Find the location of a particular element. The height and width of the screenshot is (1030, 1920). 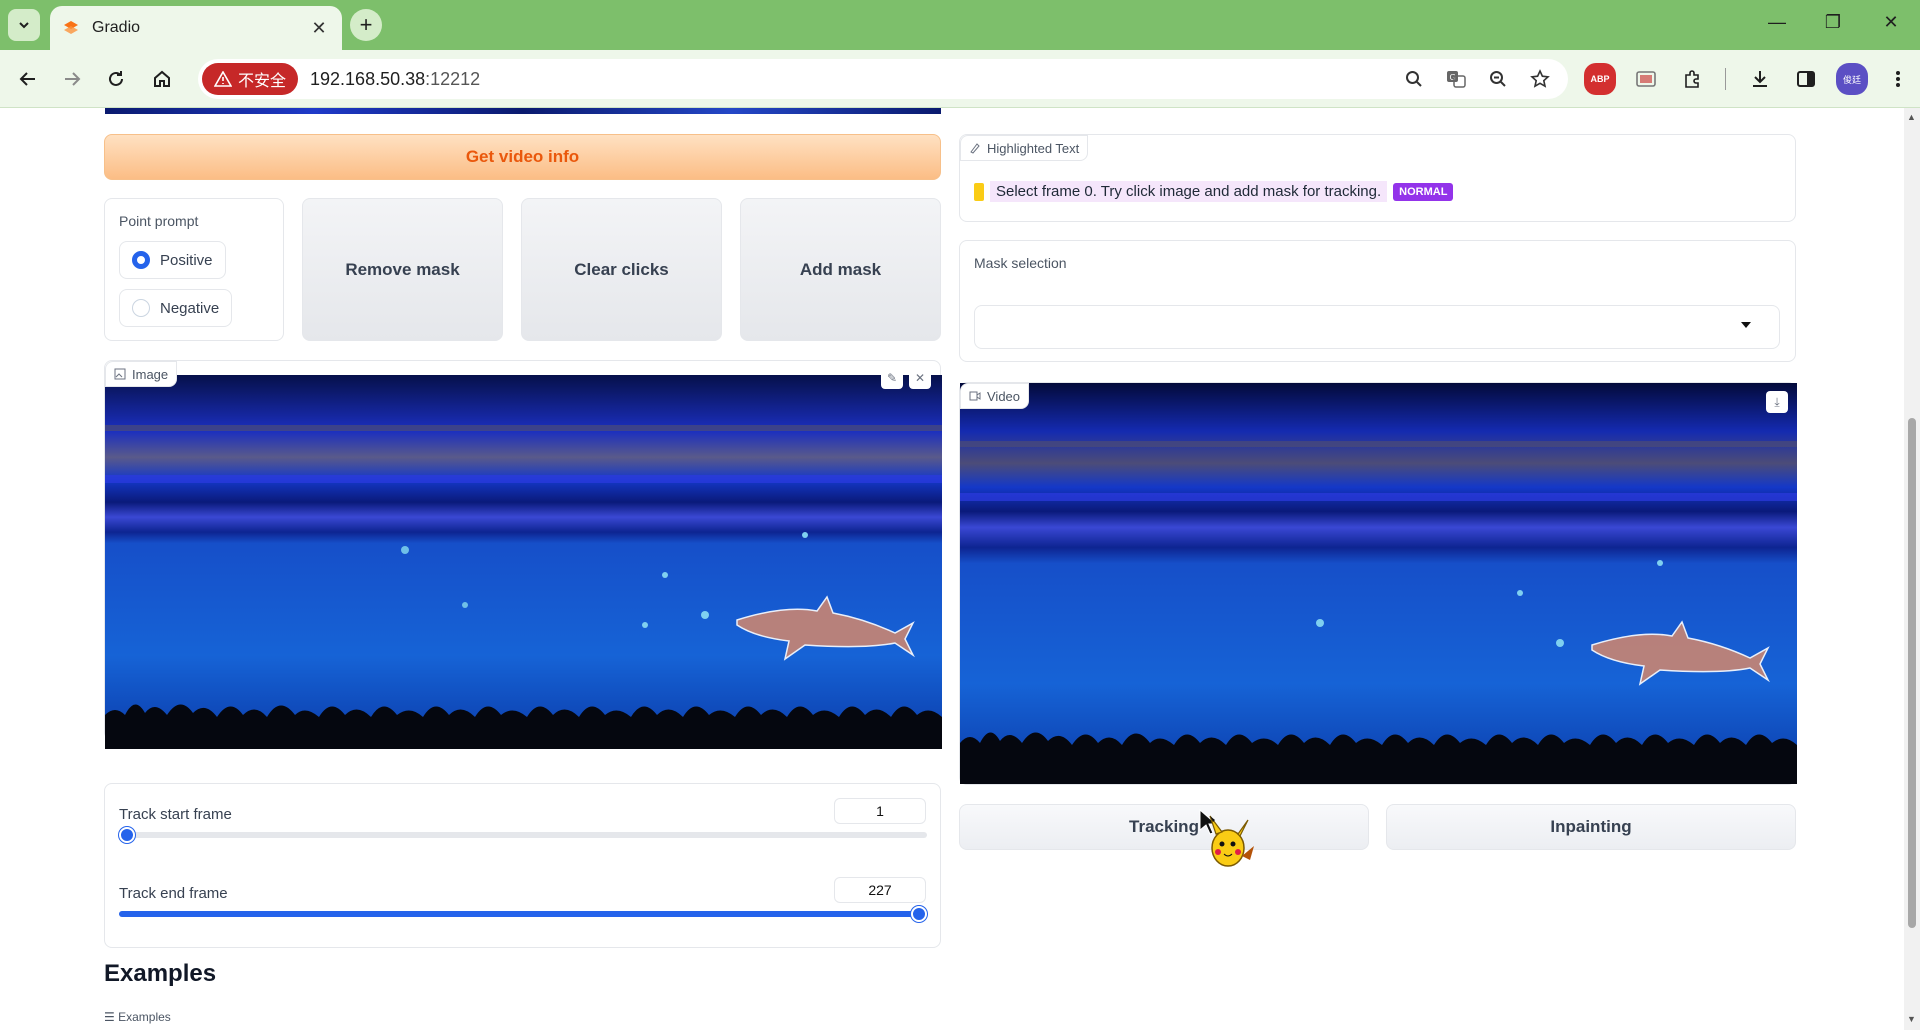

more-menu-icon is located at coordinates (1898, 79).